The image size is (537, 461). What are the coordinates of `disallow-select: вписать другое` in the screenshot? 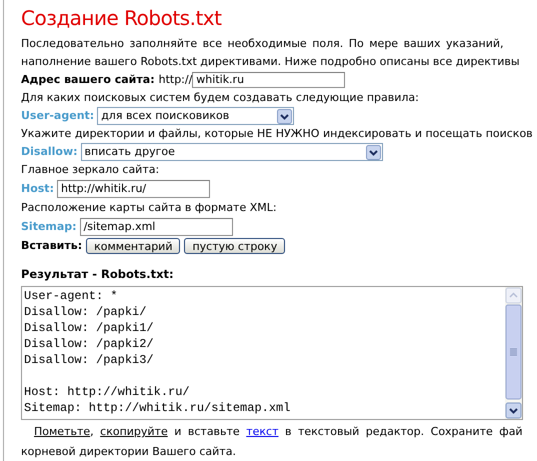 It's located at (231, 152).